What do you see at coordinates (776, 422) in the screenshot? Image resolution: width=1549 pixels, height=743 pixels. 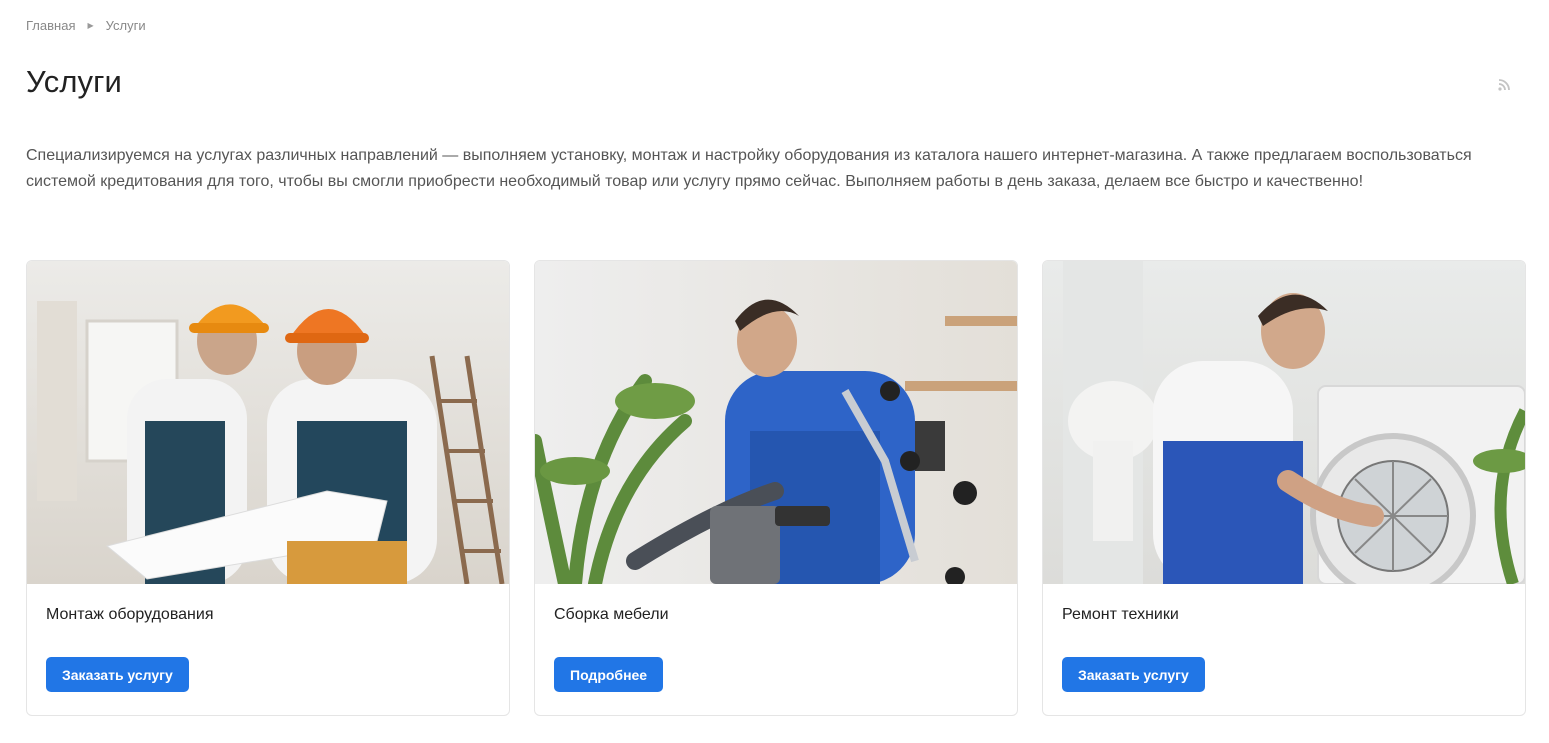 I see `furniture-assembly-photo` at bounding box center [776, 422].